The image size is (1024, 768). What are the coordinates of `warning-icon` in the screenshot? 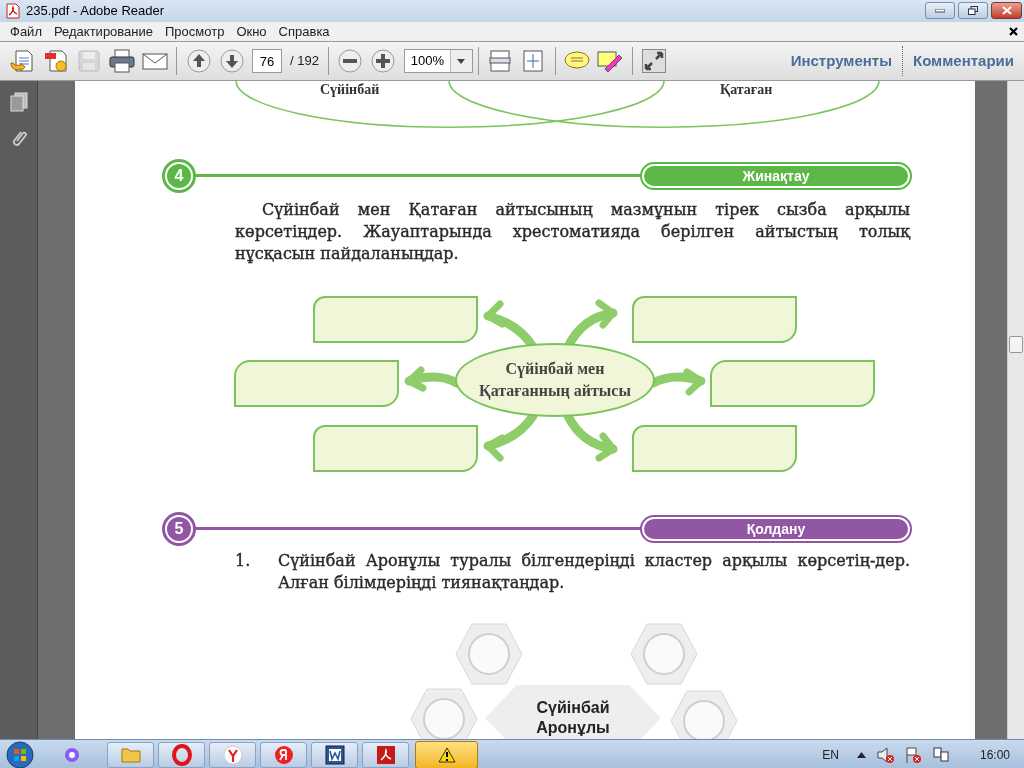 It's located at (446, 754).